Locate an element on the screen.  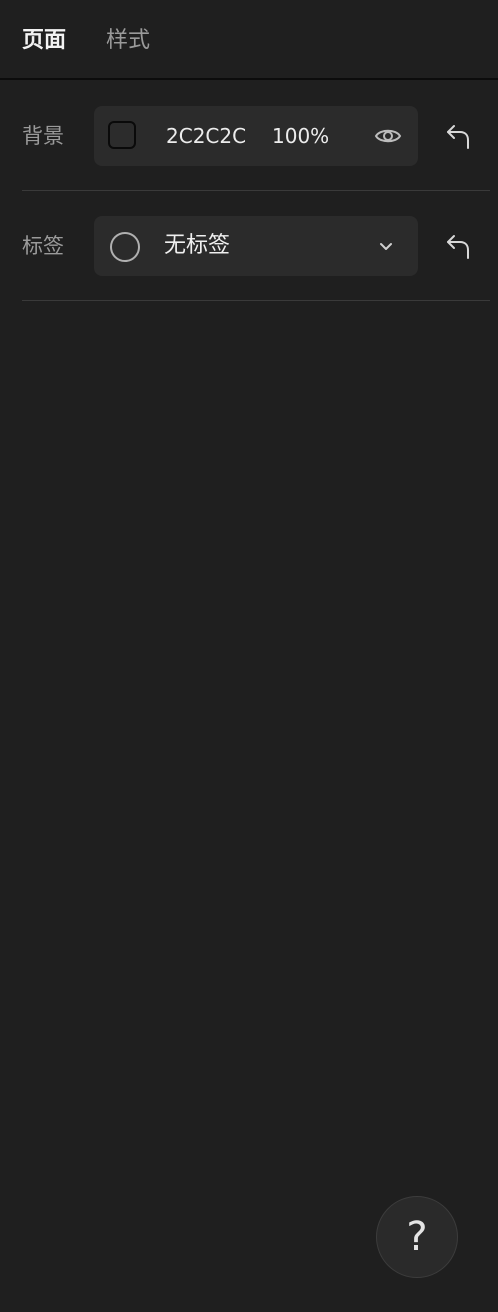
panel-tabs: 页面 样式 is located at coordinates (249, 40).